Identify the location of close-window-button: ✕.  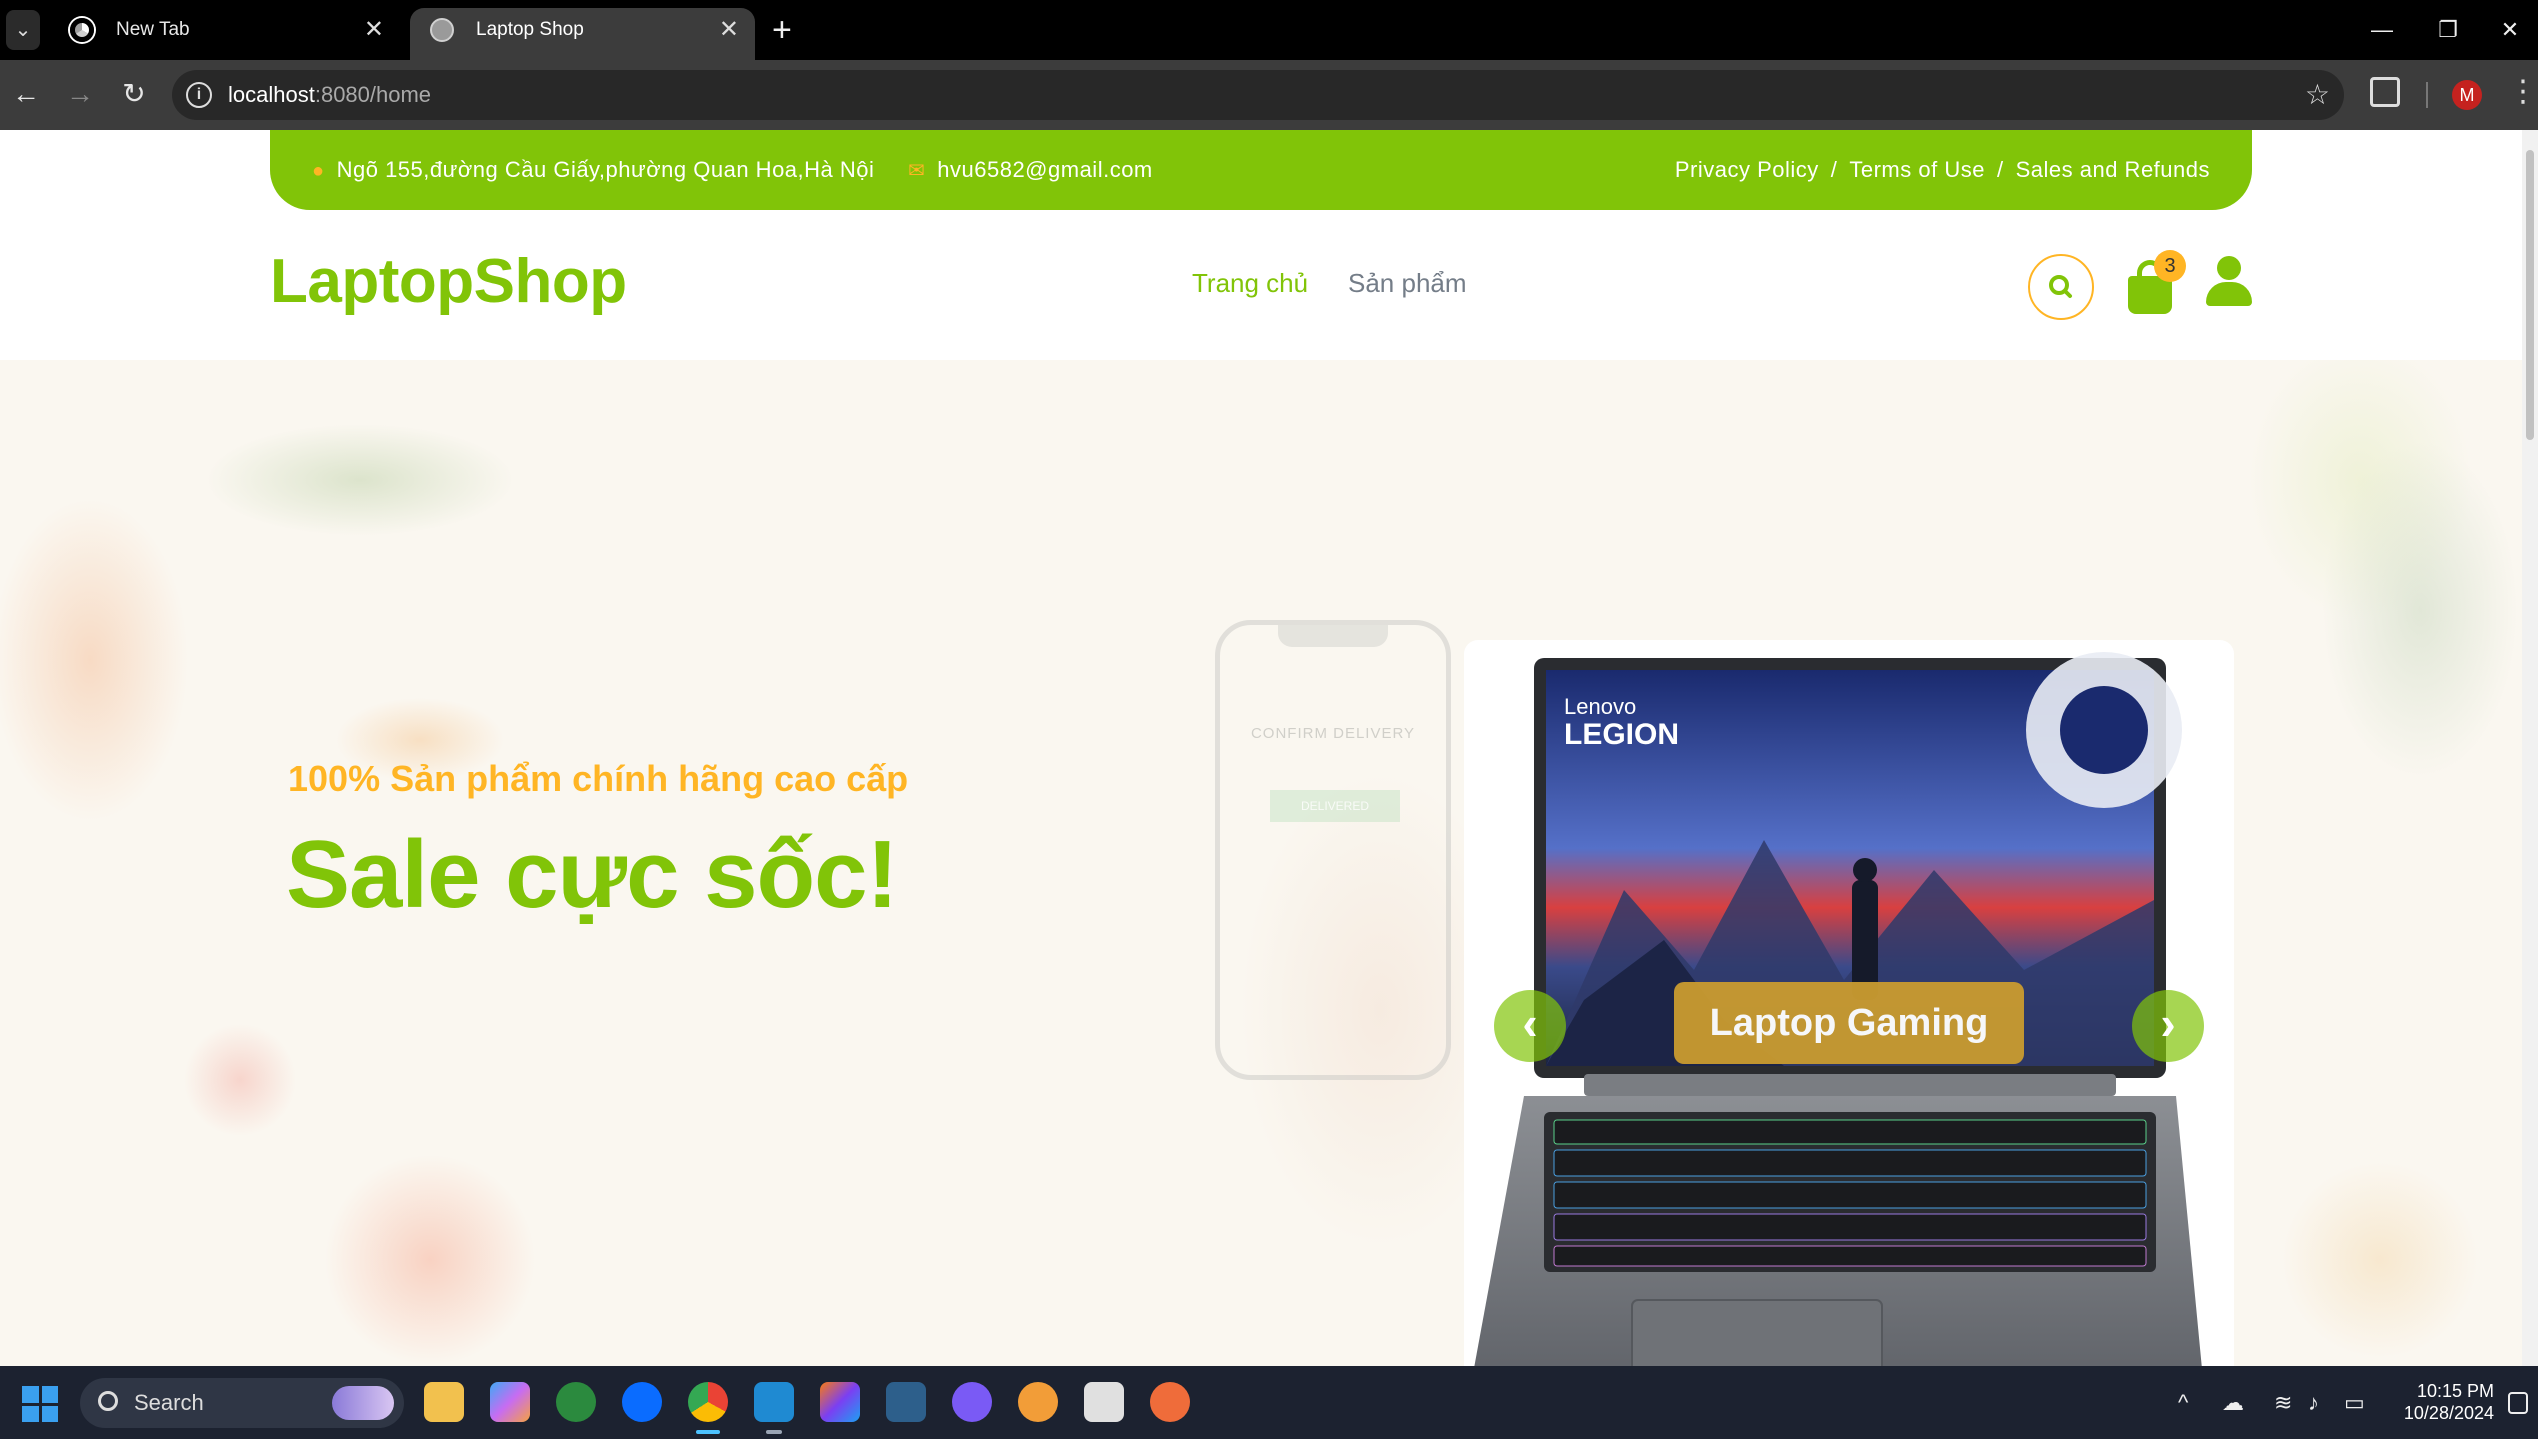
(2509, 30).